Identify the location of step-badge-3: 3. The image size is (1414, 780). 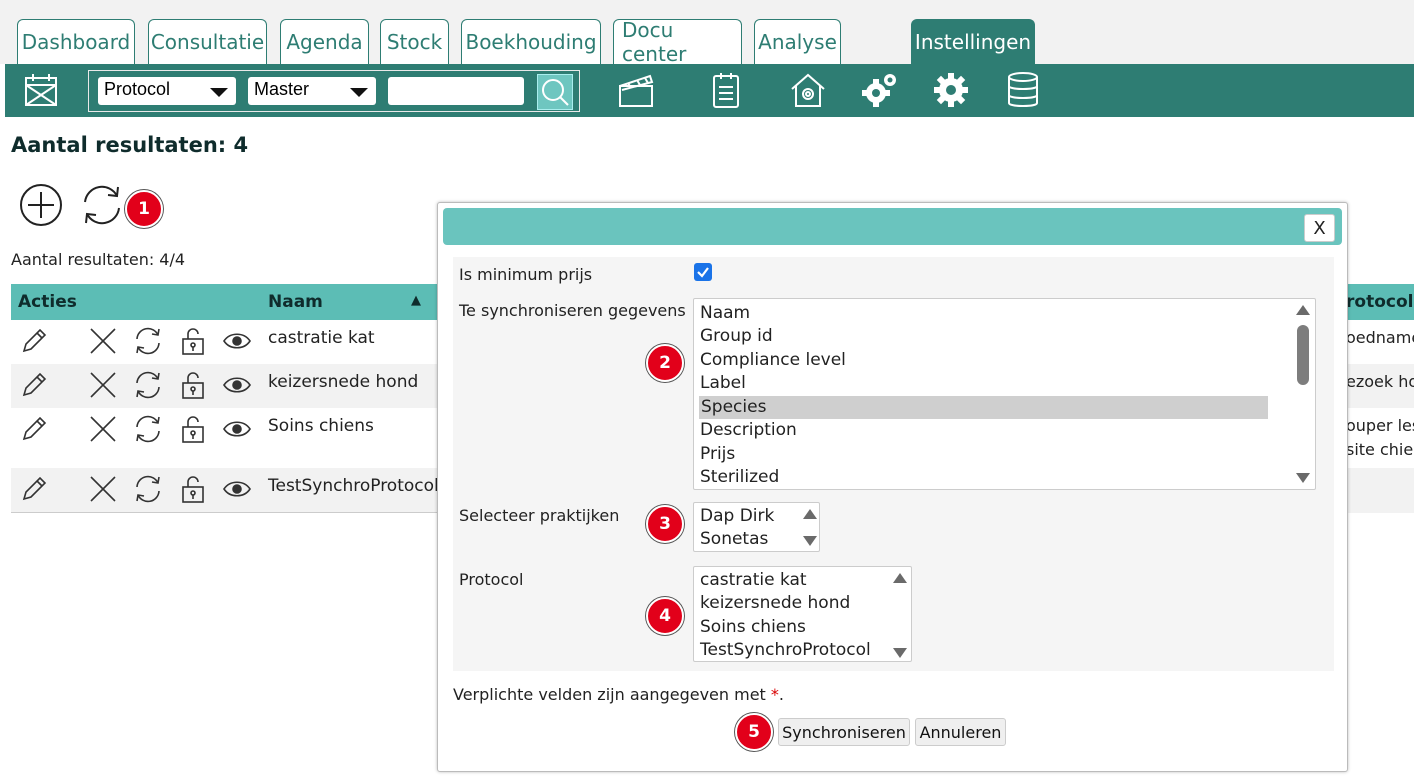
(665, 524).